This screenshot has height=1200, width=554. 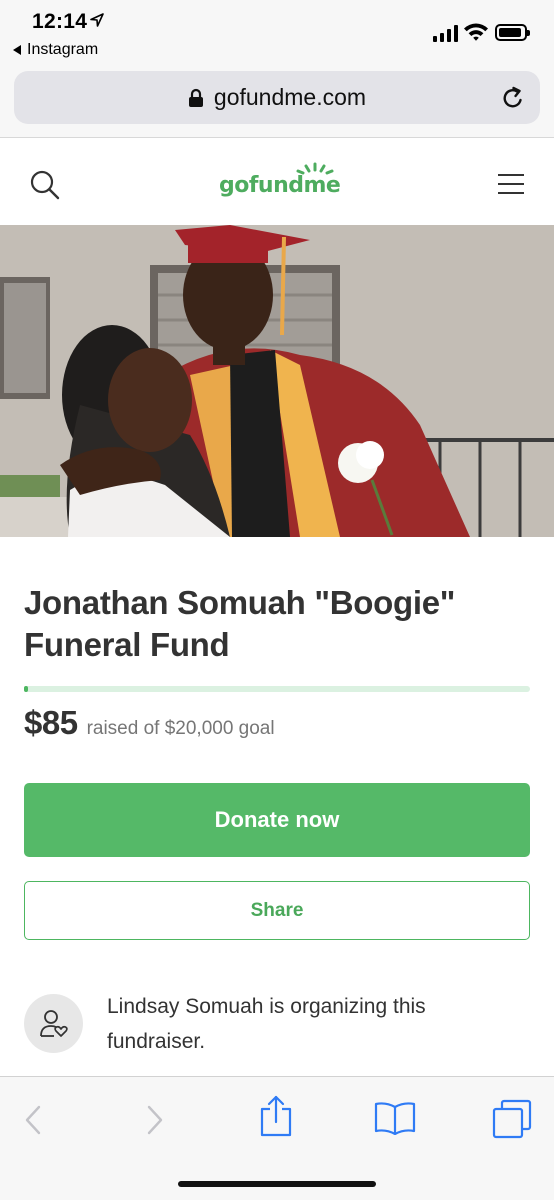 I want to click on gofundme-logo: gofundme, so click(x=280, y=182).